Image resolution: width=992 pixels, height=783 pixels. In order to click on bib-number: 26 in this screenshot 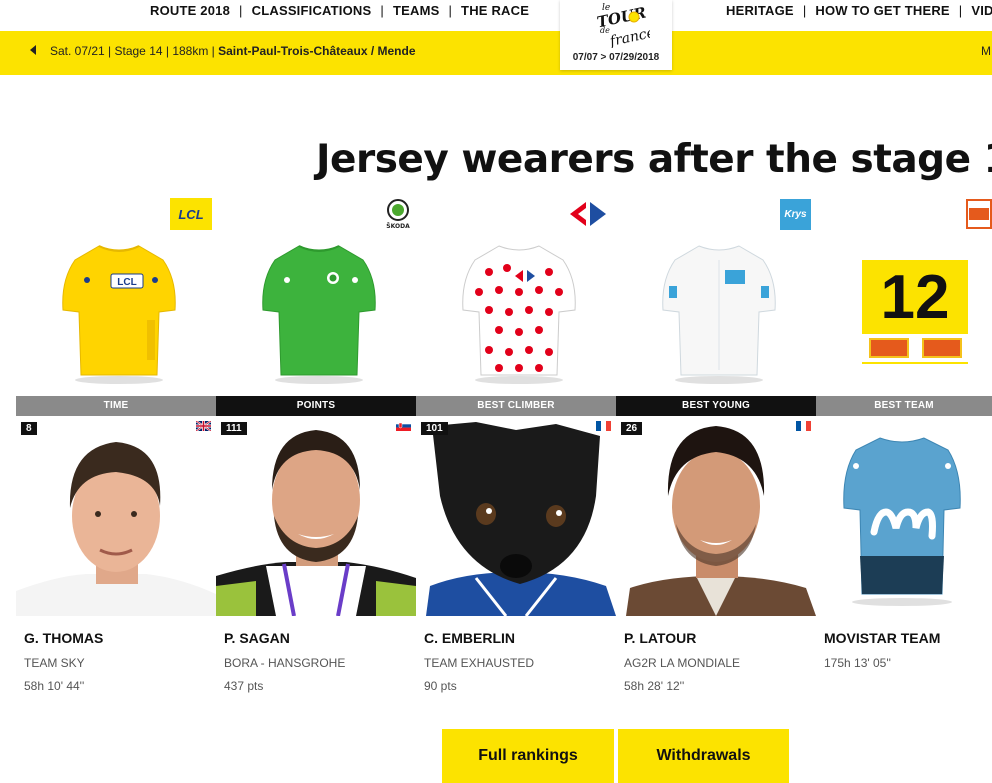, I will do `click(632, 428)`.